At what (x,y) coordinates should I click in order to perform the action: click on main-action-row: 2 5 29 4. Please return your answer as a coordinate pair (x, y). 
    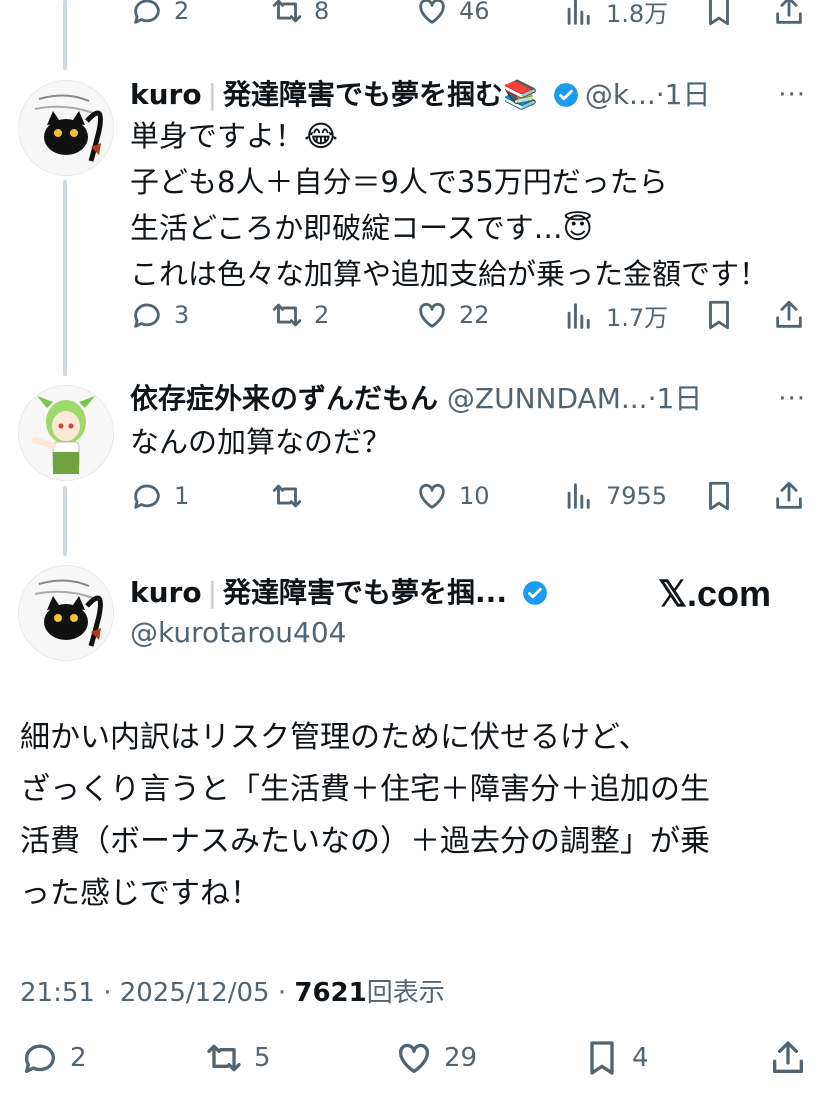
    Looking at the image, I should click on (415, 1061).